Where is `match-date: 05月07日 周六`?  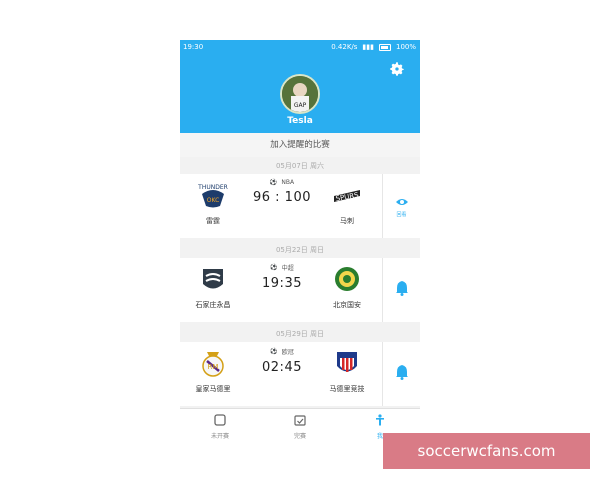
match-date: 05月07日 周六 is located at coordinates (300, 166).